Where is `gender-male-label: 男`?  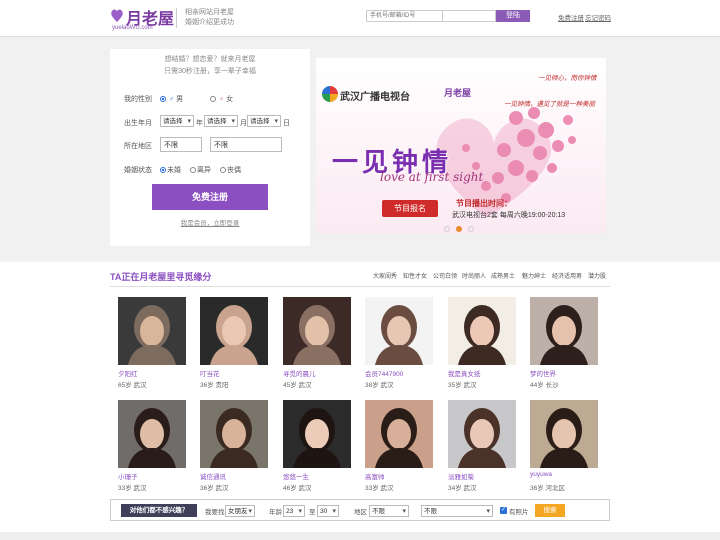
gender-male-label: 男 is located at coordinates (180, 99).